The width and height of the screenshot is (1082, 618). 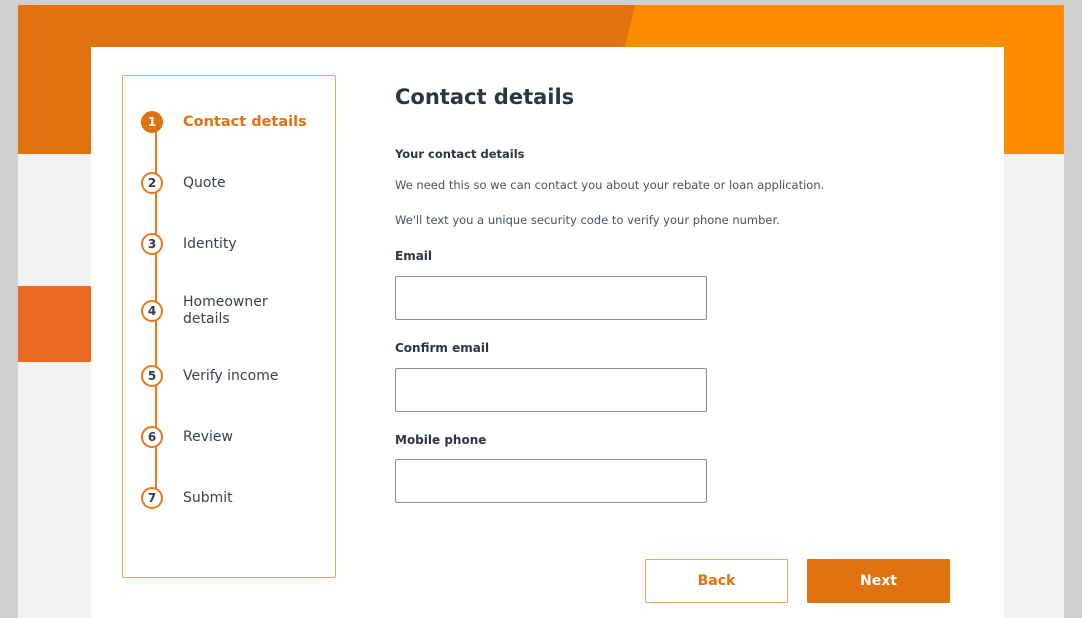 What do you see at coordinates (442, 348) in the screenshot?
I see `confirm-email-label: Confirm email` at bounding box center [442, 348].